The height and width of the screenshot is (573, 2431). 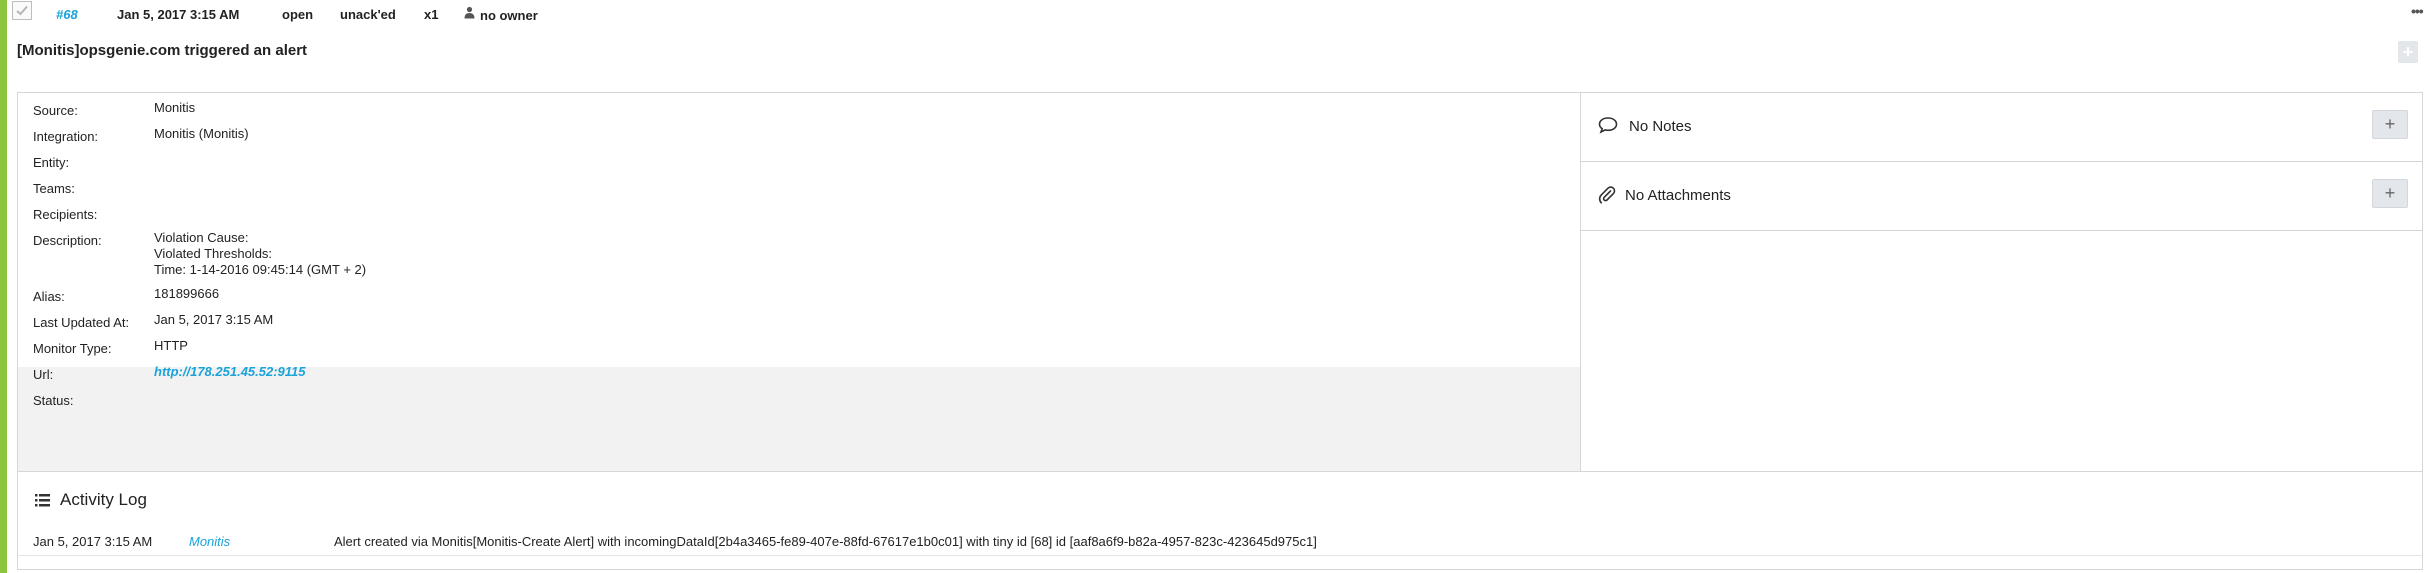 I want to click on alert-id-link: #68, so click(x=67, y=14).